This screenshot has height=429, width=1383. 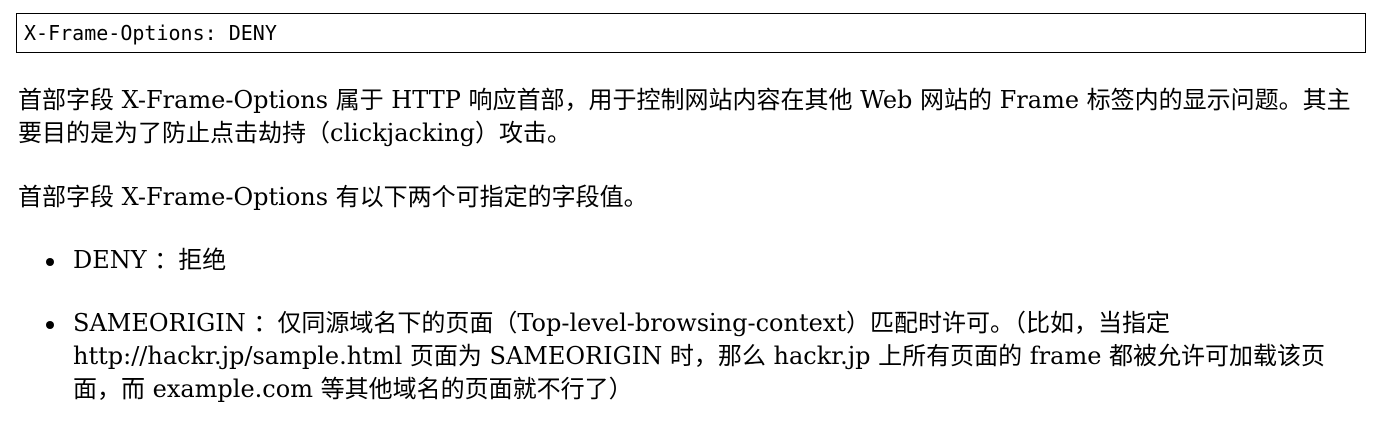 I want to click on paragraph-values-intro: 首部字段 X-Frame-Options 有以下两个可指定的字段值。, so click(x=333, y=197).